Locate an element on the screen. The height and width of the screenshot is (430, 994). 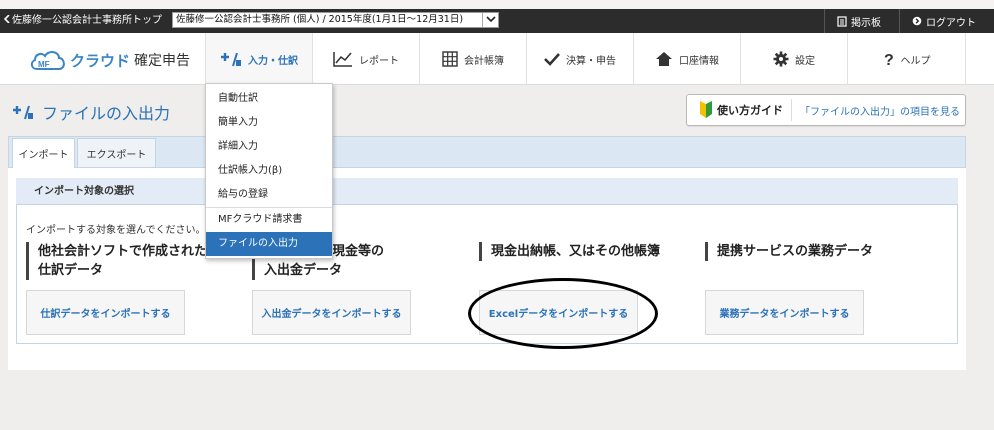
tab-export: エクスポート is located at coordinates (116, 152).